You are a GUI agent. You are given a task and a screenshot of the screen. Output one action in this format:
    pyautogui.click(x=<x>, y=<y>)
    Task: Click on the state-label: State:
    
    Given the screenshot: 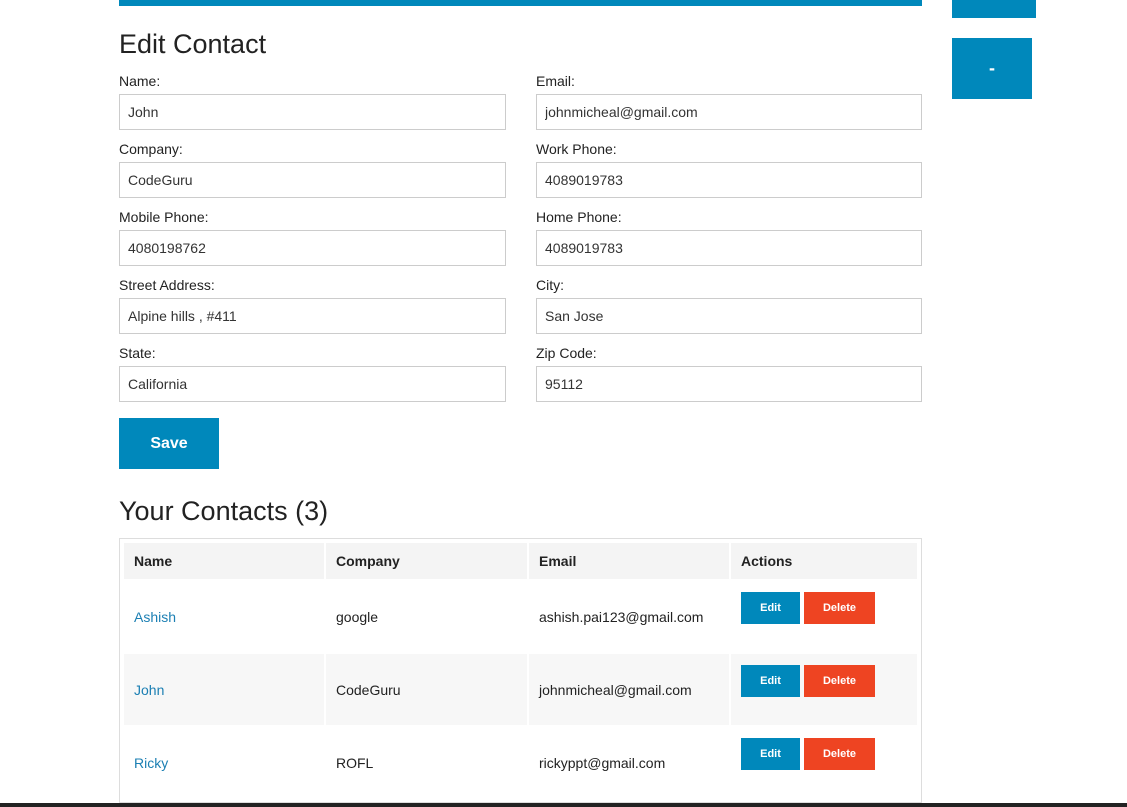 What is the action you would take?
    pyautogui.click(x=137, y=353)
    